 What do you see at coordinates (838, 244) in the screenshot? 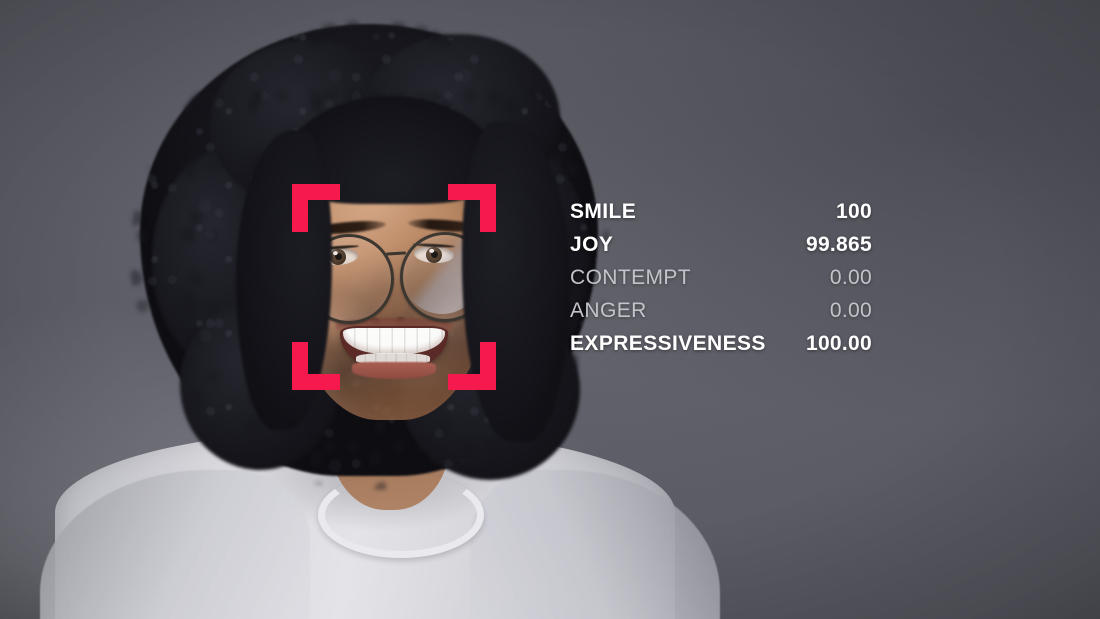
I see `metric-value: 99.865` at bounding box center [838, 244].